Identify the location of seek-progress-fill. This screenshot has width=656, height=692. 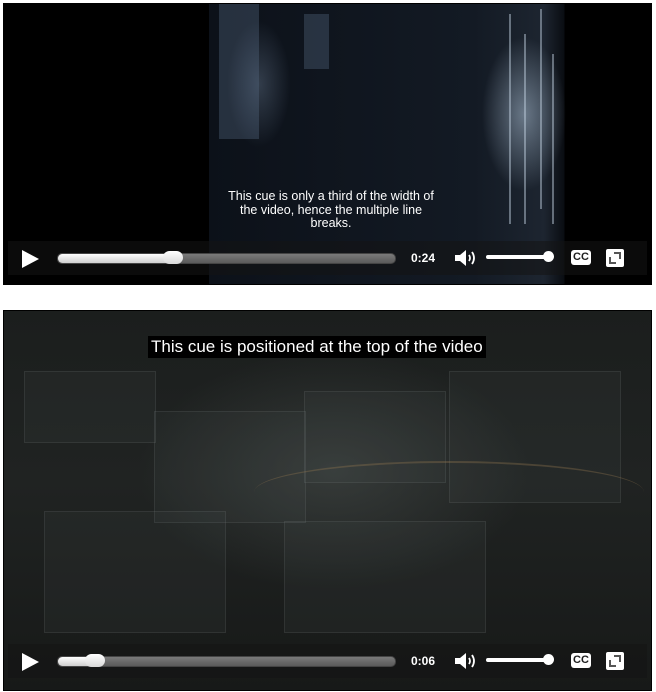
(115, 258).